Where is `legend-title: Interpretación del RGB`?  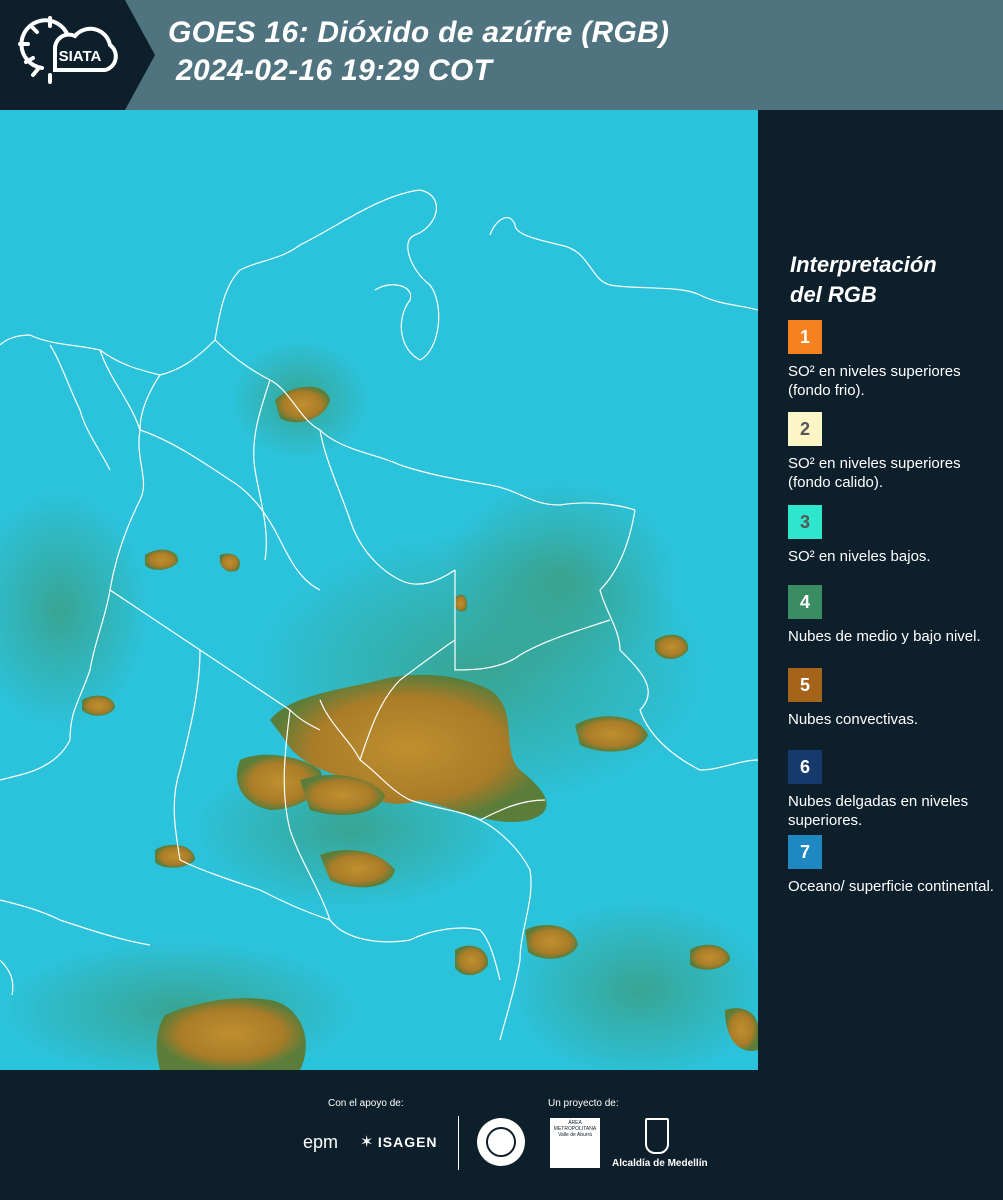 legend-title: Interpretación del RGB is located at coordinates (863, 280).